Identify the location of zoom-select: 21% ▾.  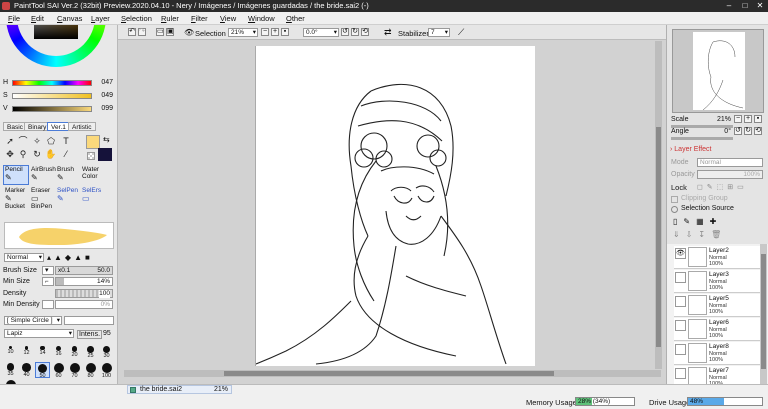
(243, 32).